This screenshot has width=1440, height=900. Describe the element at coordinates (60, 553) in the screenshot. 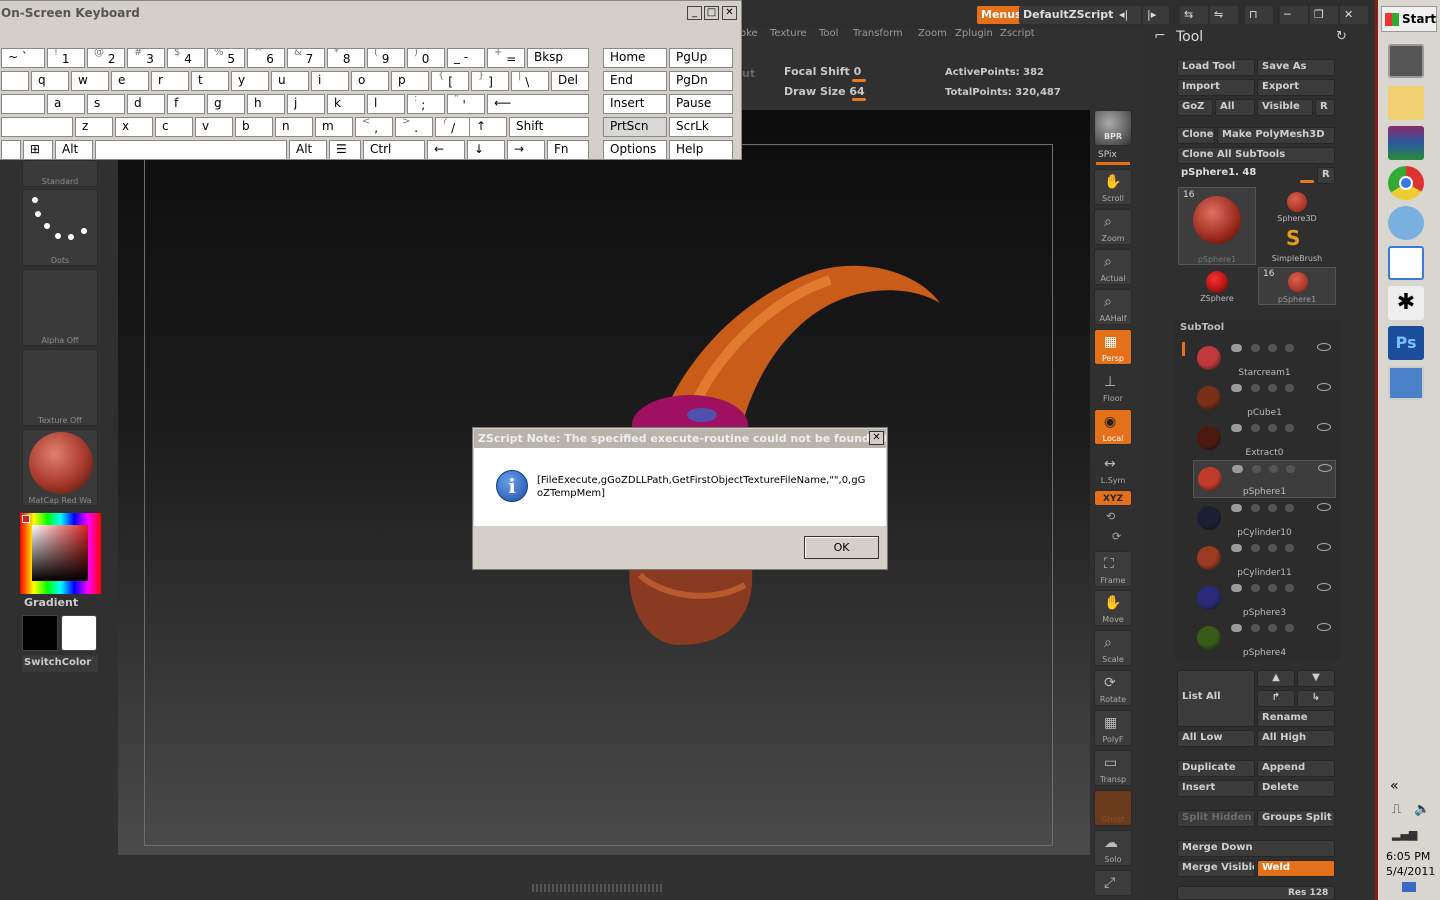

I see `color-picker` at that location.